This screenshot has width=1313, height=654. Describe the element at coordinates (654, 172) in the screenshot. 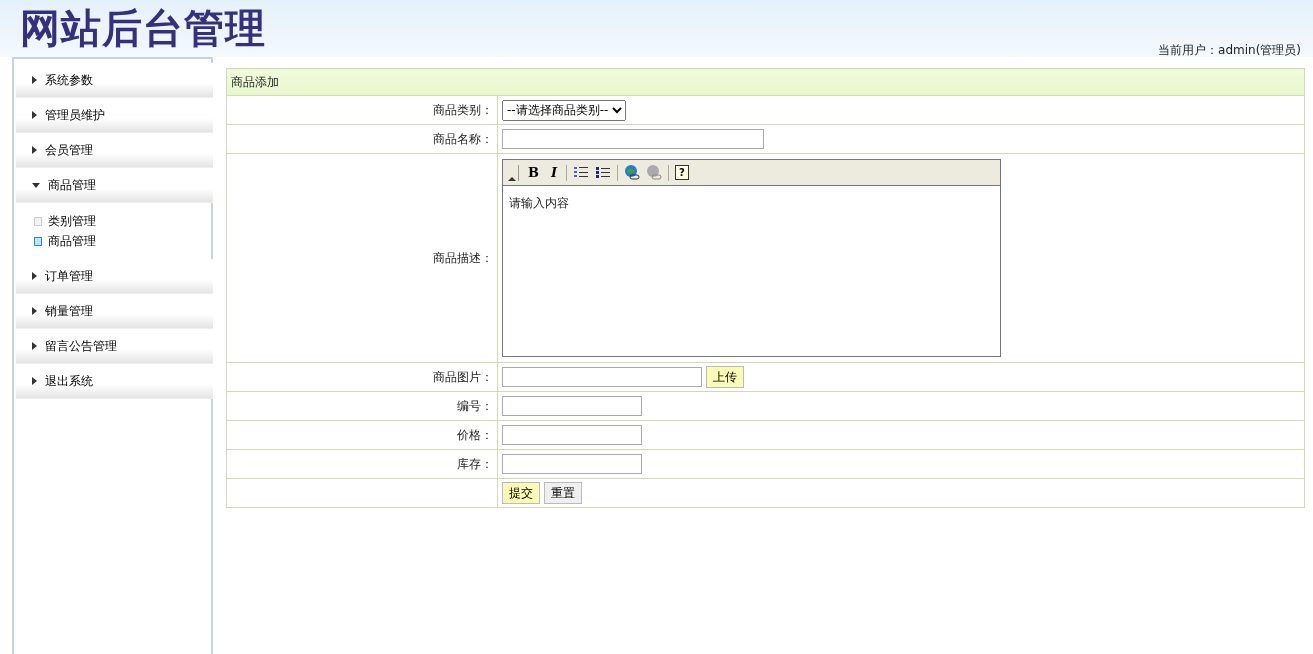

I see `globe-unlink-icon` at that location.